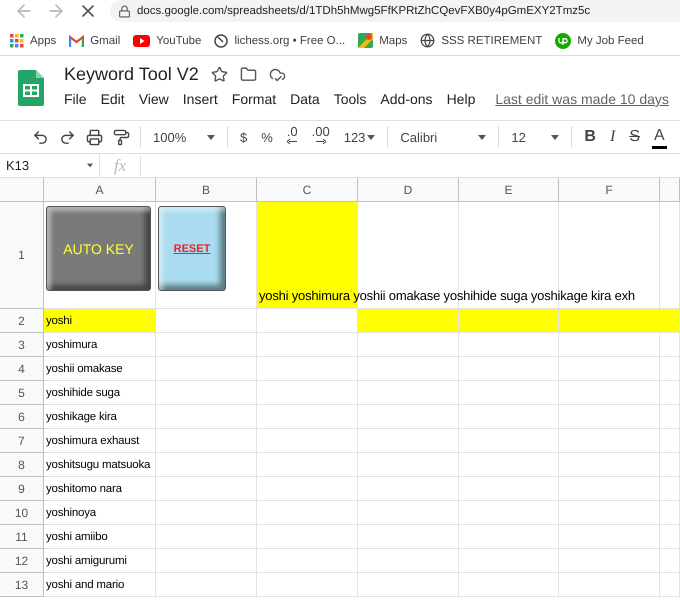 Image resolution: width=680 pixels, height=605 pixels. What do you see at coordinates (131, 74) in the screenshot?
I see `document-title: Keyword Tool V2` at bounding box center [131, 74].